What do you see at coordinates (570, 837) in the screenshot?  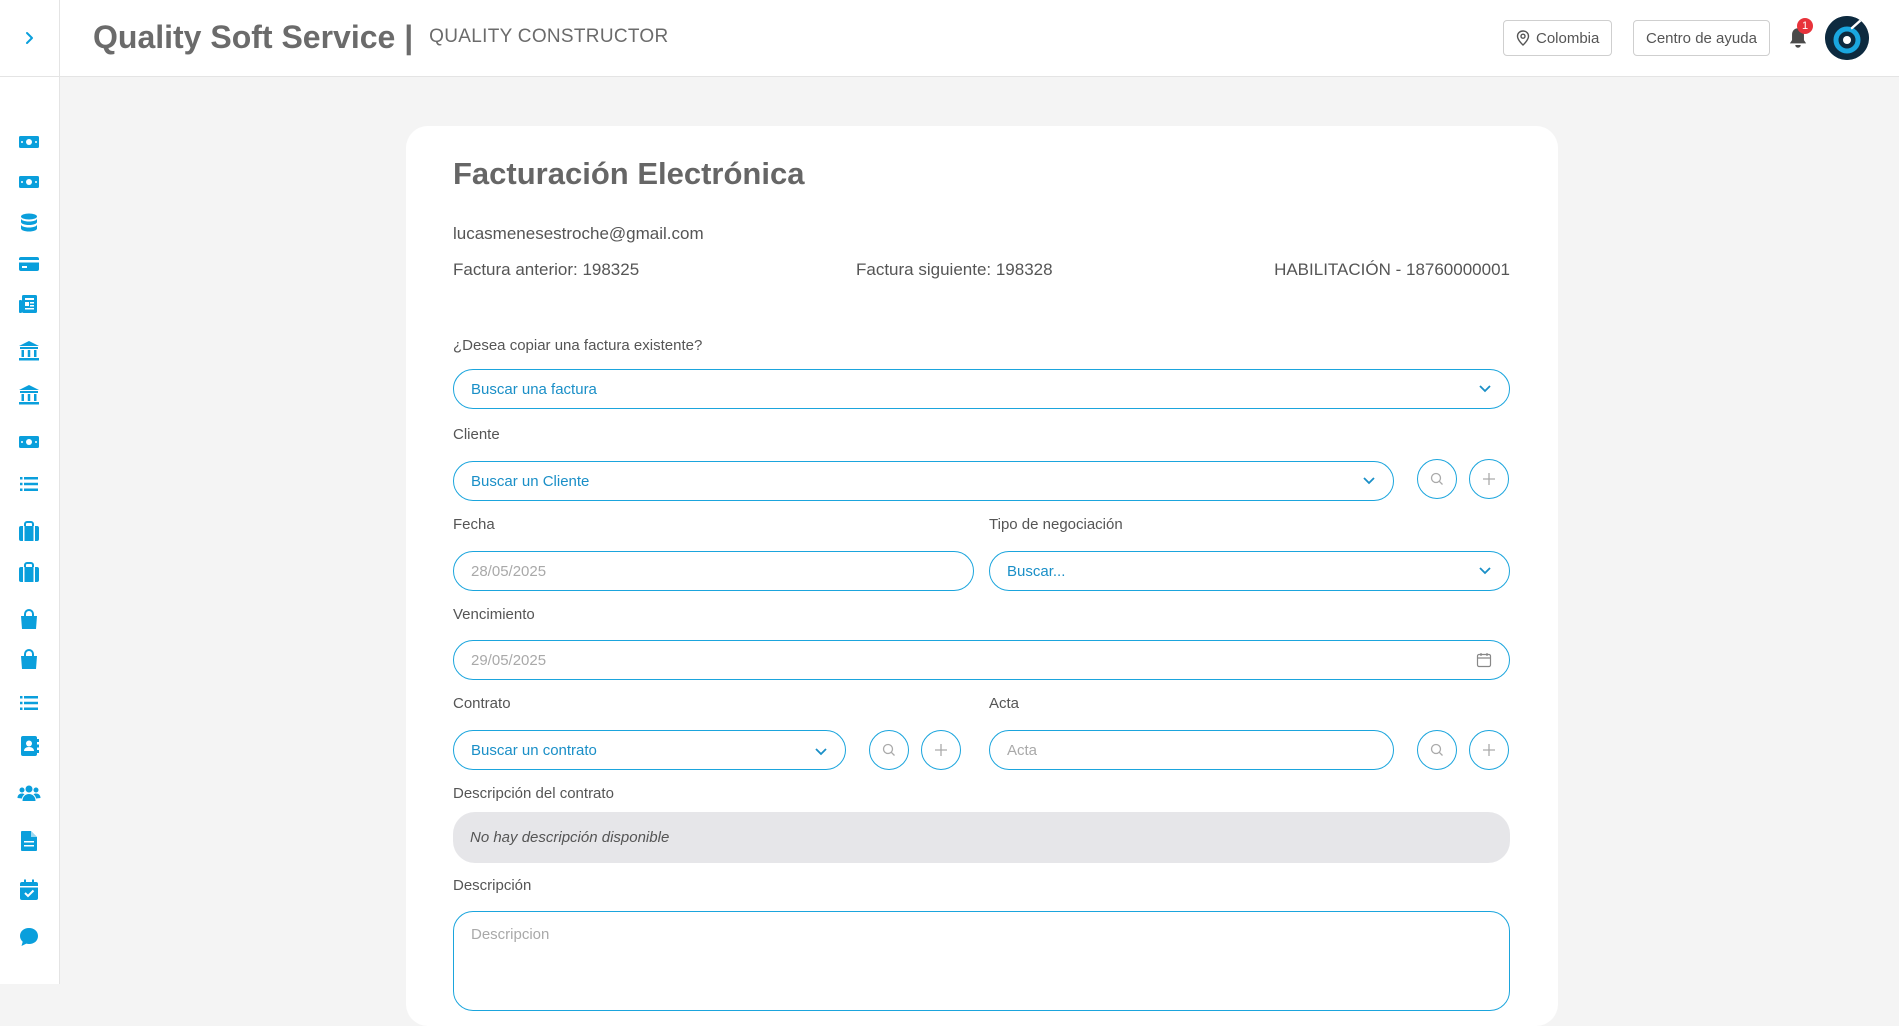 I see `contract-description-value: No hay descripción disponible` at bounding box center [570, 837].